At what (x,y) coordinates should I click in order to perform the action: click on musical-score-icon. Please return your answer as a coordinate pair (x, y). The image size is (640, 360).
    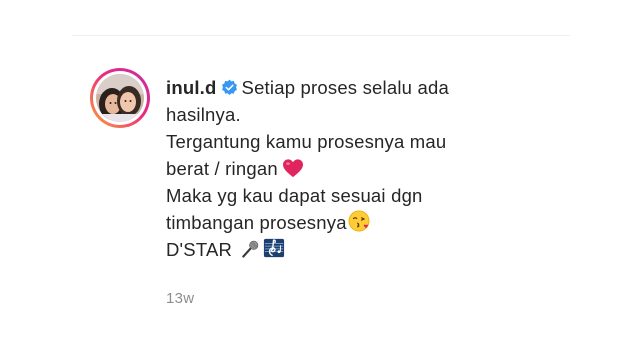
    Looking at the image, I should click on (274, 248).